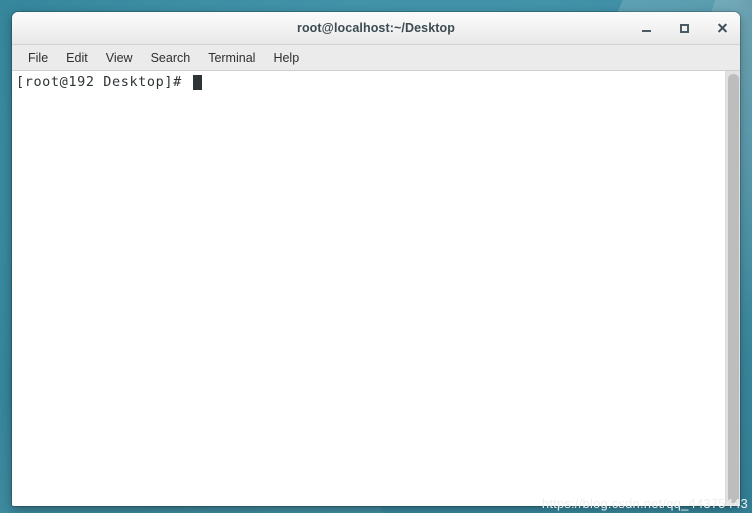  I want to click on minimize-icon, so click(646, 31).